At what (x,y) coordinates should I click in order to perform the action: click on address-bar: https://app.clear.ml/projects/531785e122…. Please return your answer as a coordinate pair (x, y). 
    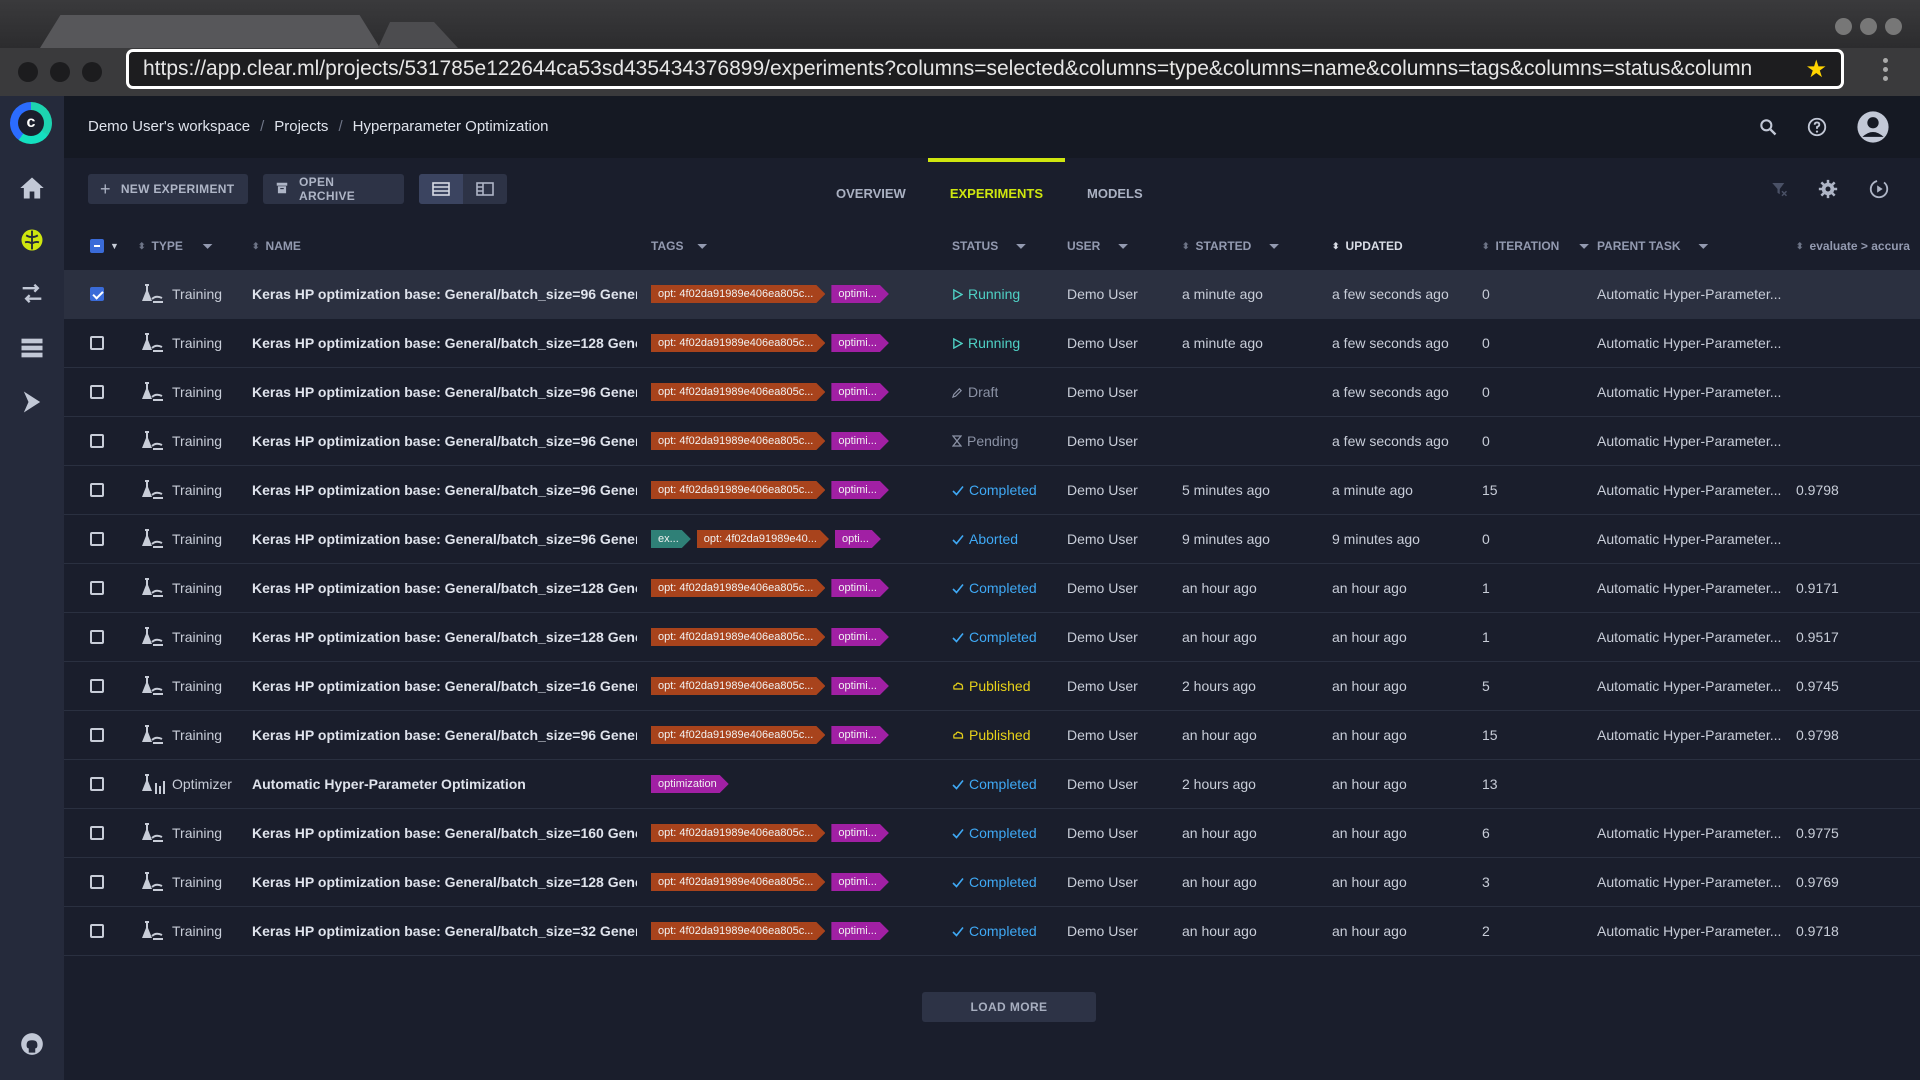
    Looking at the image, I should click on (985, 69).